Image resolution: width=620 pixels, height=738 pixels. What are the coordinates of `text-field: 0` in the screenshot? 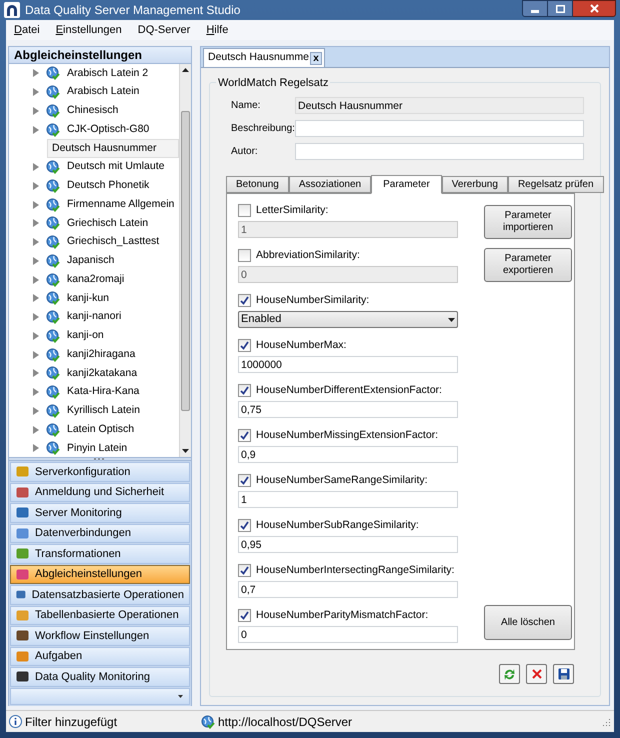 It's located at (348, 634).